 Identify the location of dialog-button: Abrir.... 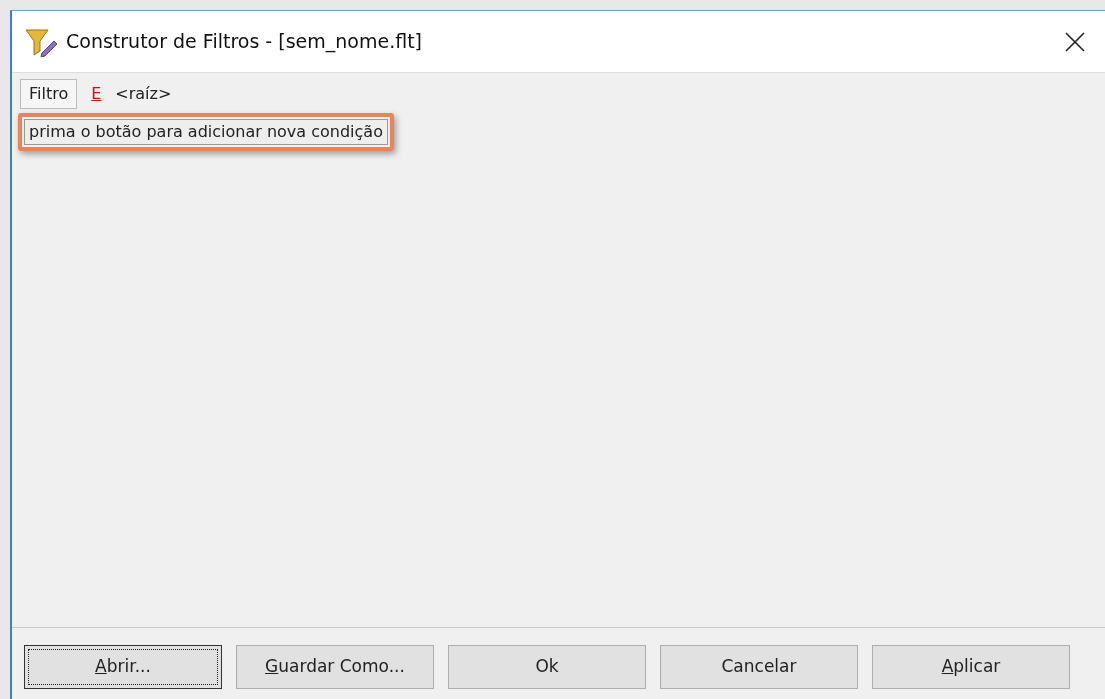
(123, 667).